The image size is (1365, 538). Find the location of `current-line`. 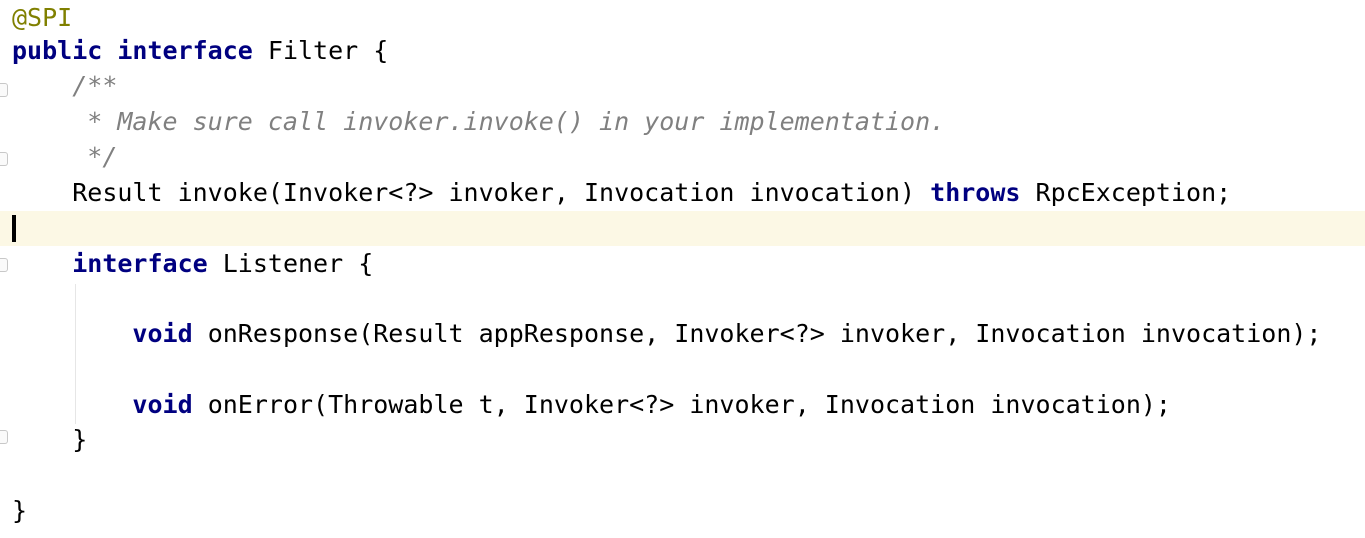

current-line is located at coordinates (682, 228).